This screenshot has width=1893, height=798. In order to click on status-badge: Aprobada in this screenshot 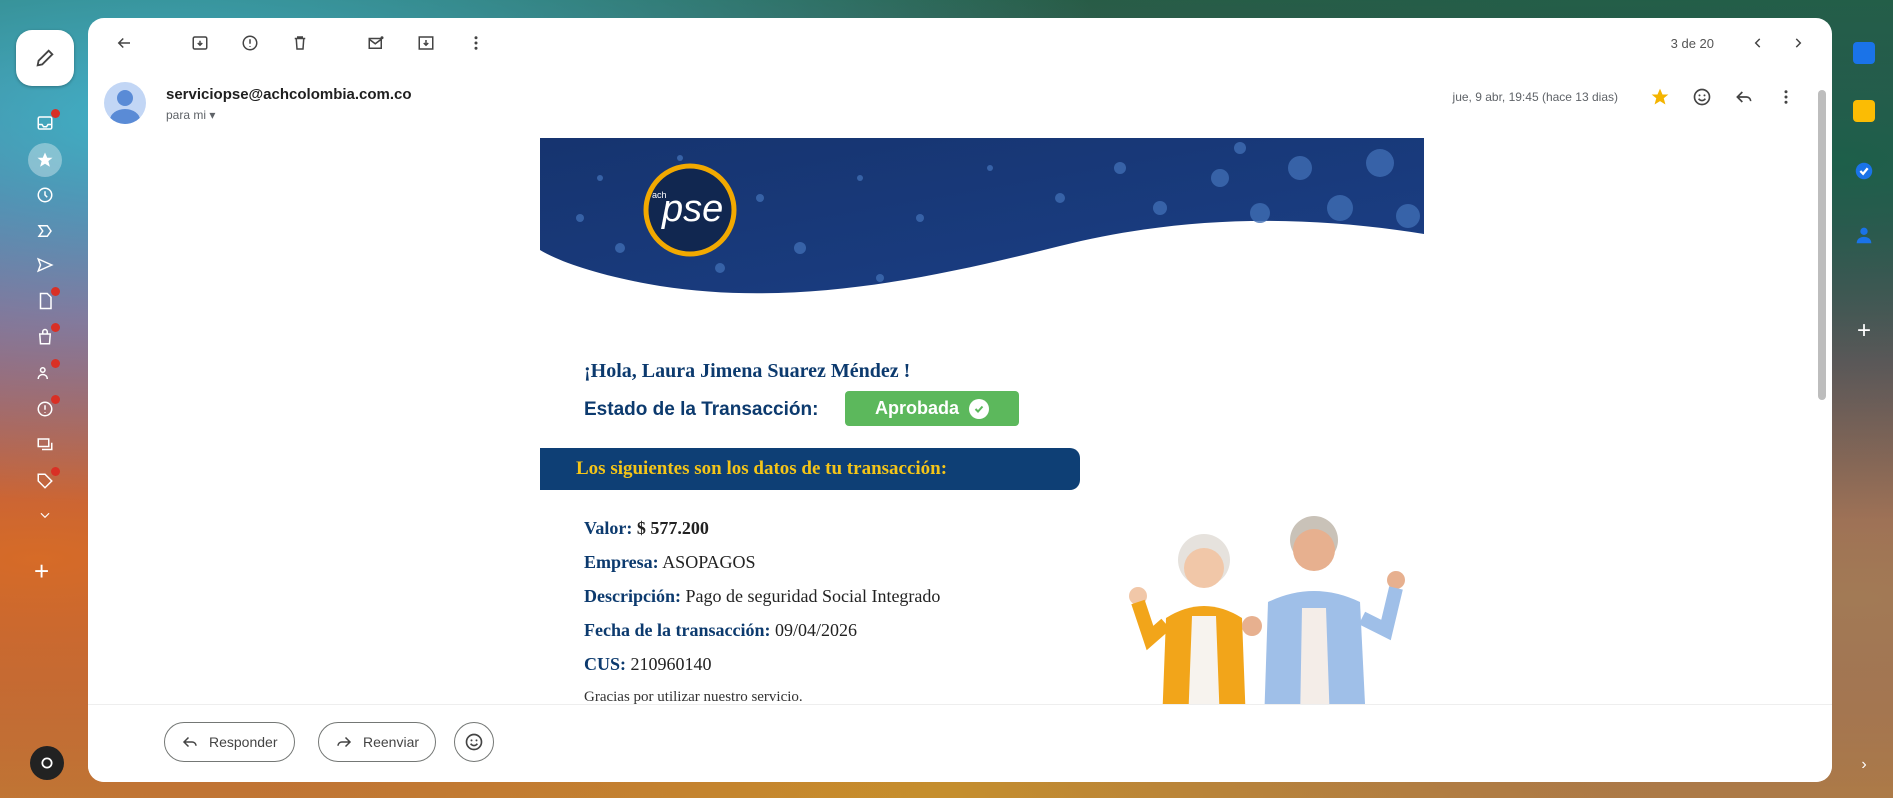, I will do `click(932, 408)`.